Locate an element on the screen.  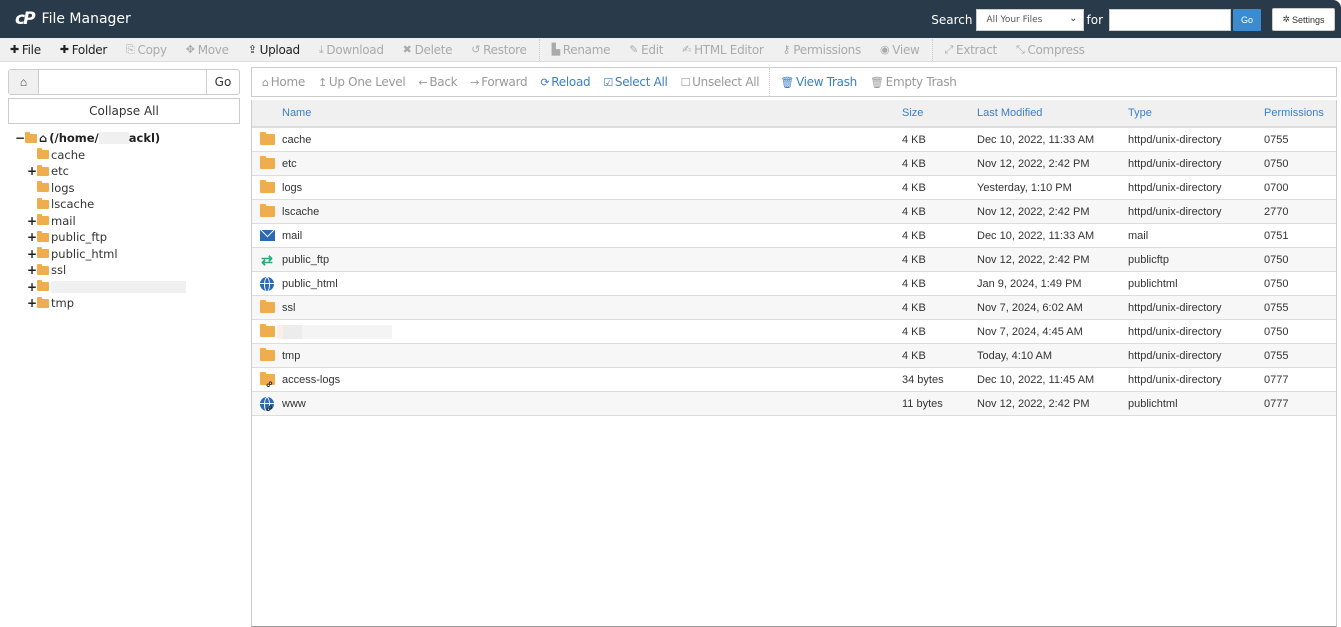
home-icon: ⌂ is located at coordinates (43, 138).